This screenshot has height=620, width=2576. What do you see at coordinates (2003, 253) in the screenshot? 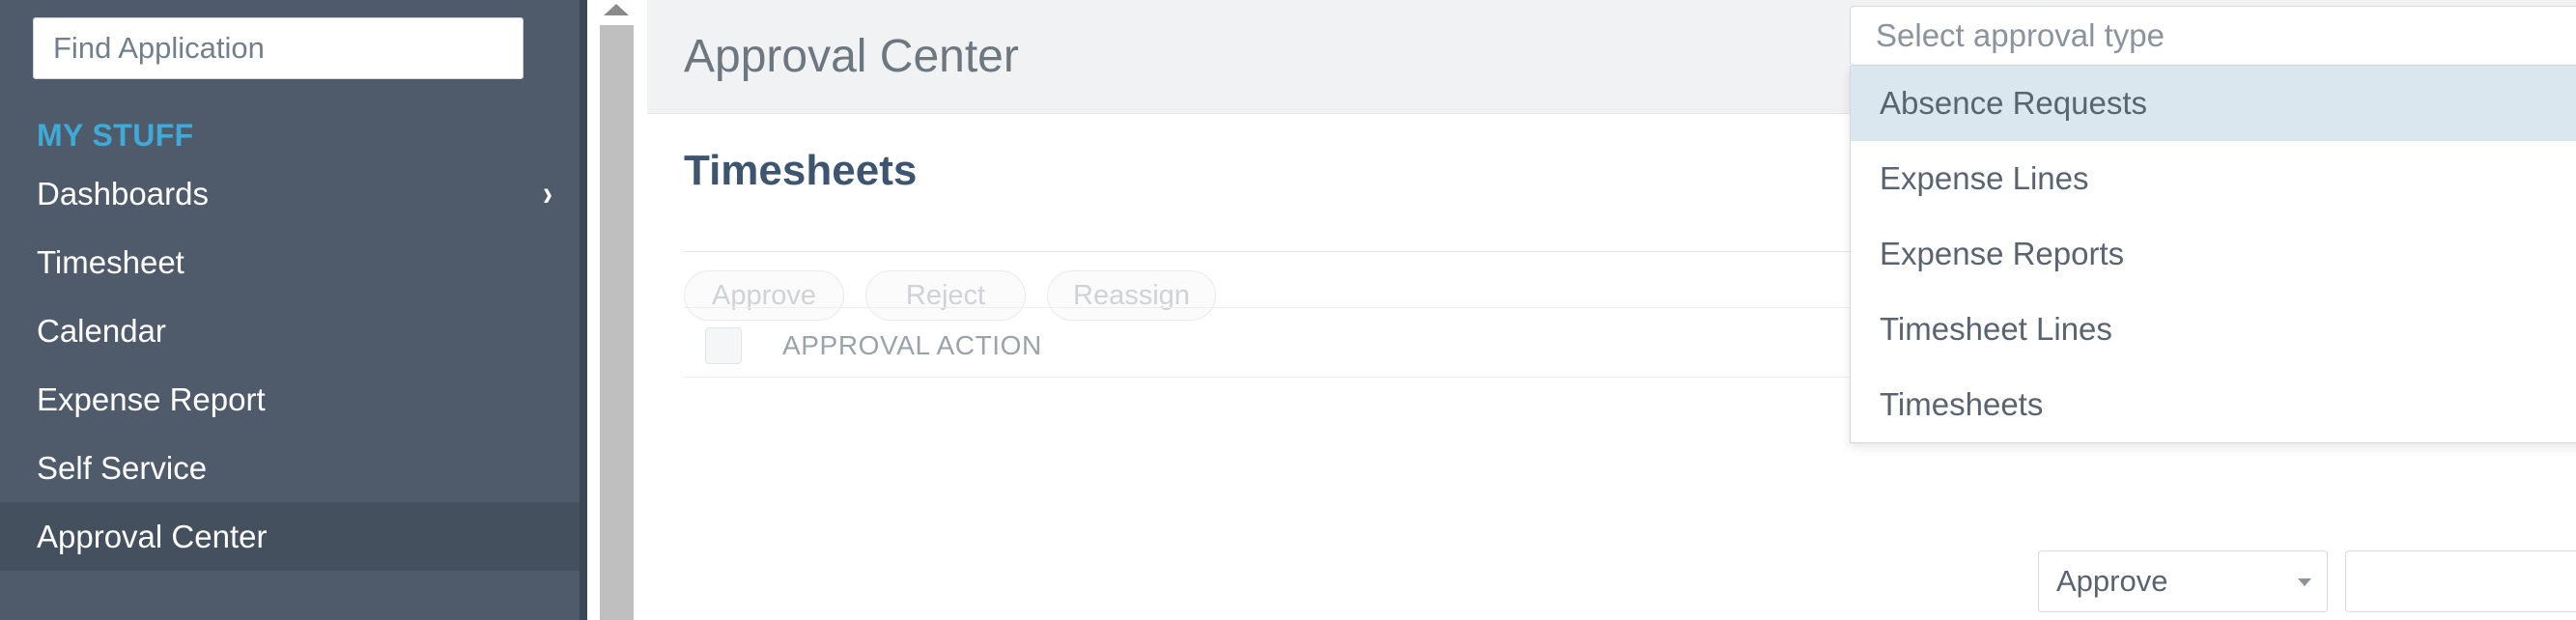
I see `menu-item-label: Expense Reports` at bounding box center [2003, 253].